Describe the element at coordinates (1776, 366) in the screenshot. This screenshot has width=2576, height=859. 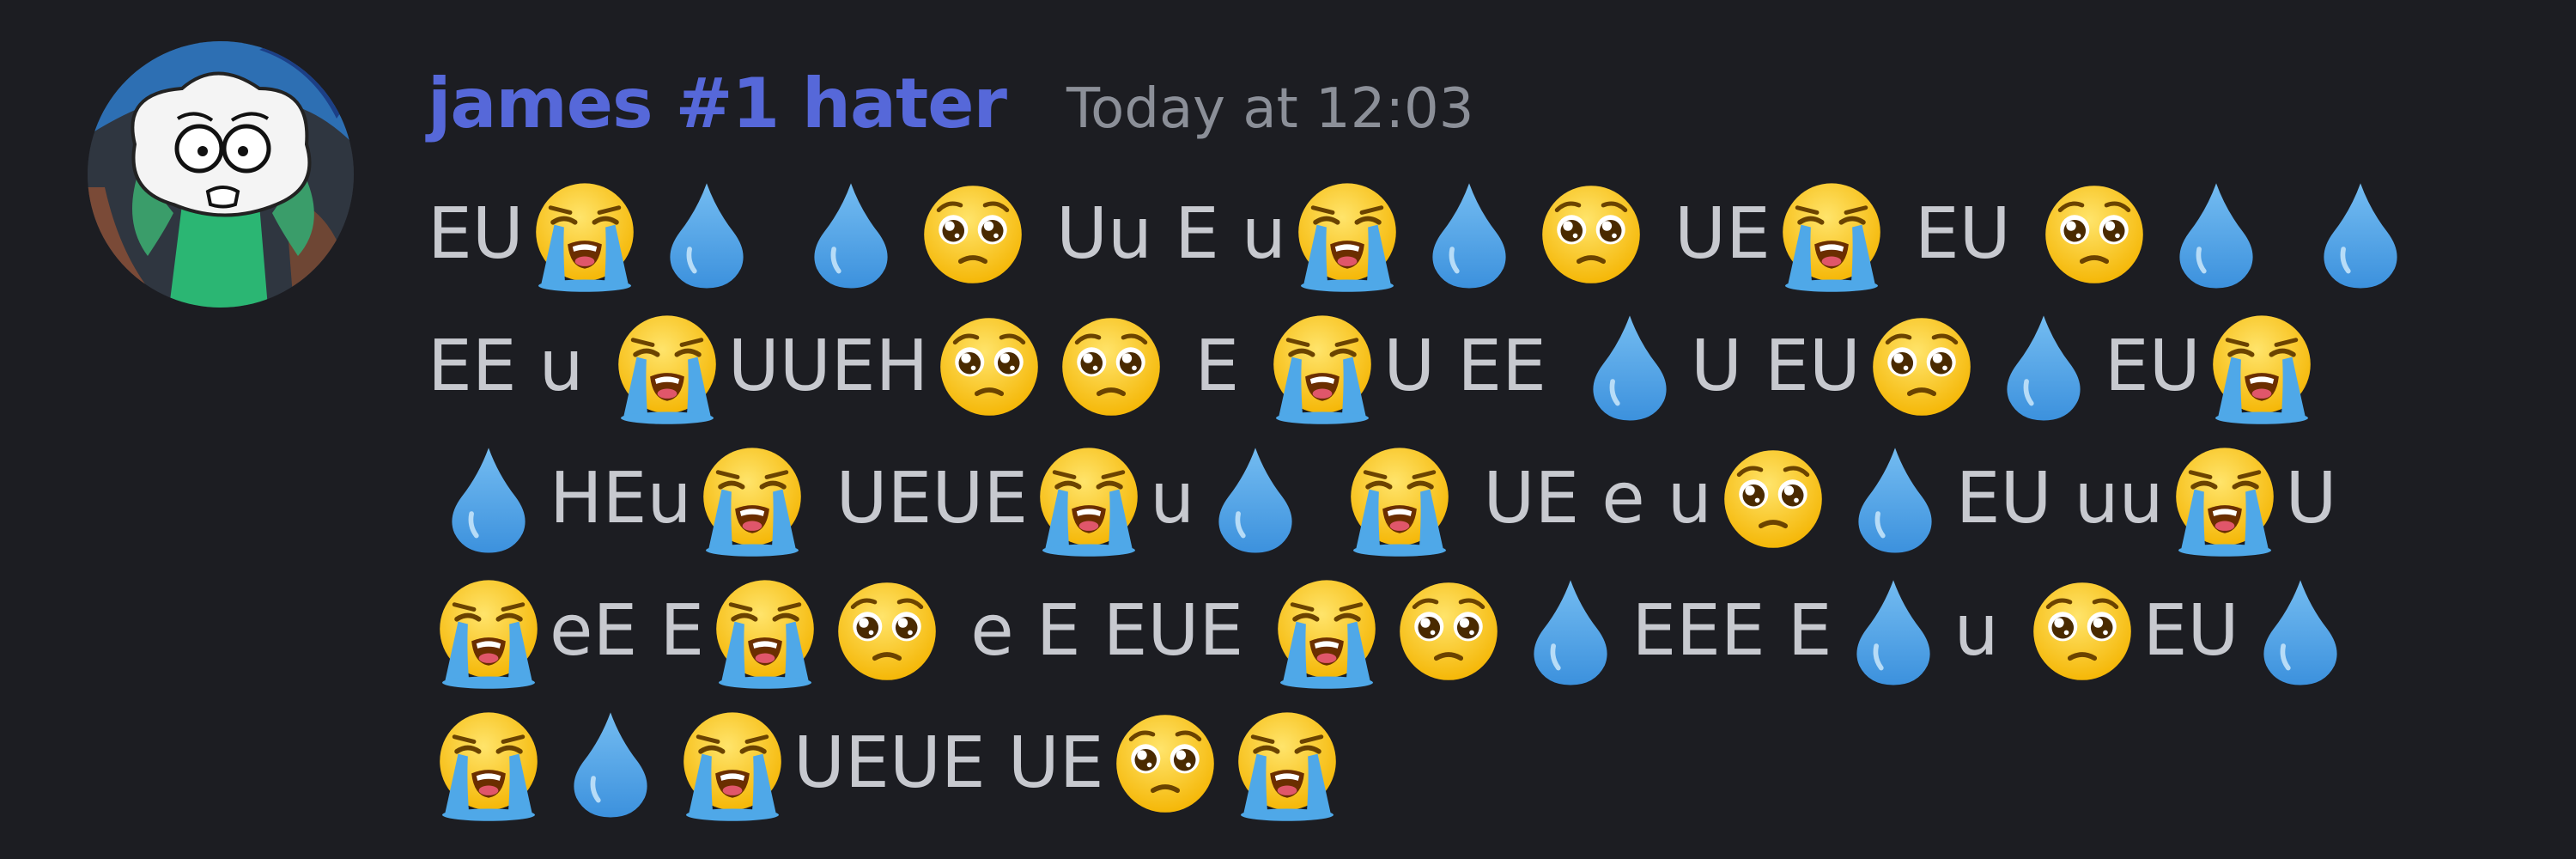
I see `message-text: U EU` at that location.